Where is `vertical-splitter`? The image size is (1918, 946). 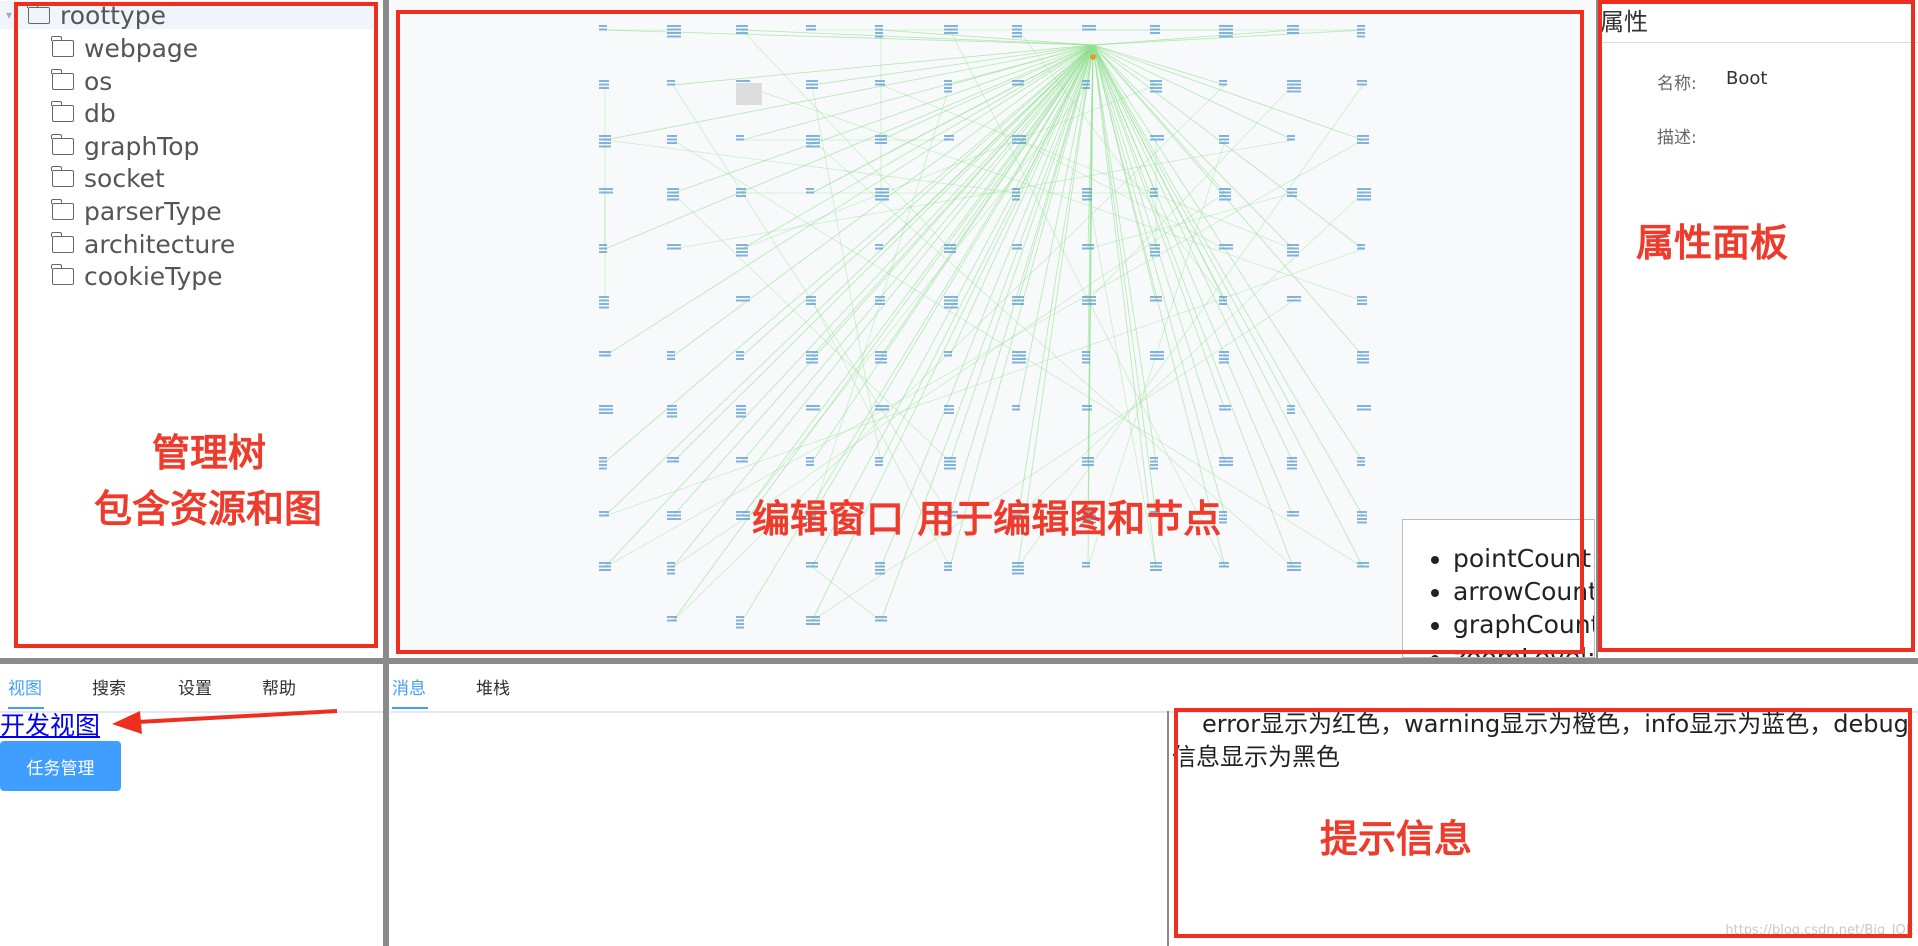 vertical-splitter is located at coordinates (386, 473).